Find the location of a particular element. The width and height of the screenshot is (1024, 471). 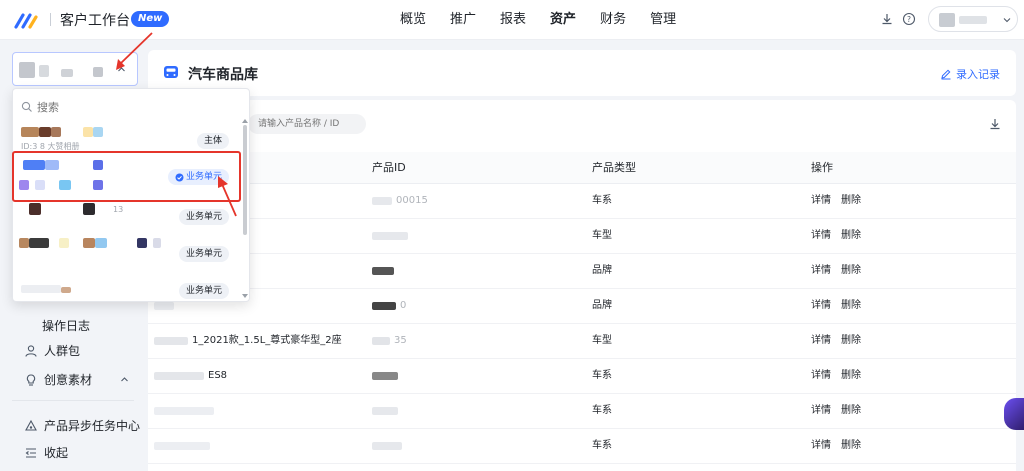

dropdown-item-subtitle: 13 is located at coordinates (118, 209).